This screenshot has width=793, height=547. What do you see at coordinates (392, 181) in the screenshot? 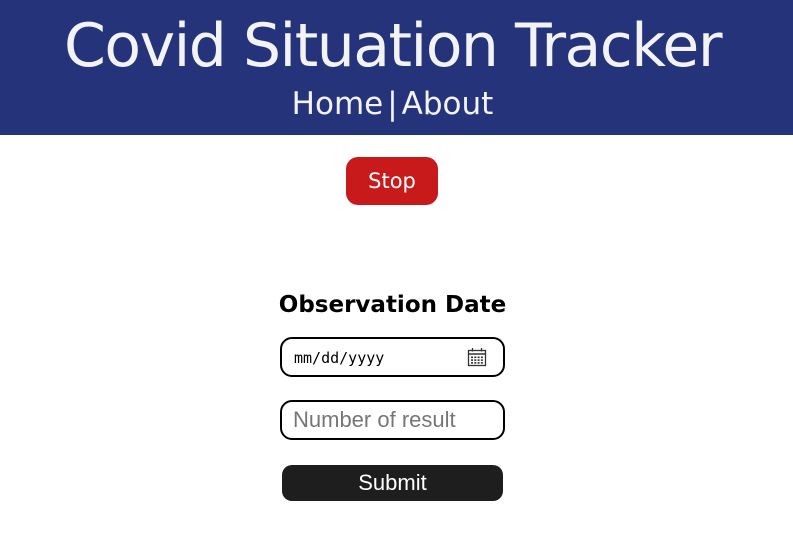
I see `stop-button: Stop` at bounding box center [392, 181].